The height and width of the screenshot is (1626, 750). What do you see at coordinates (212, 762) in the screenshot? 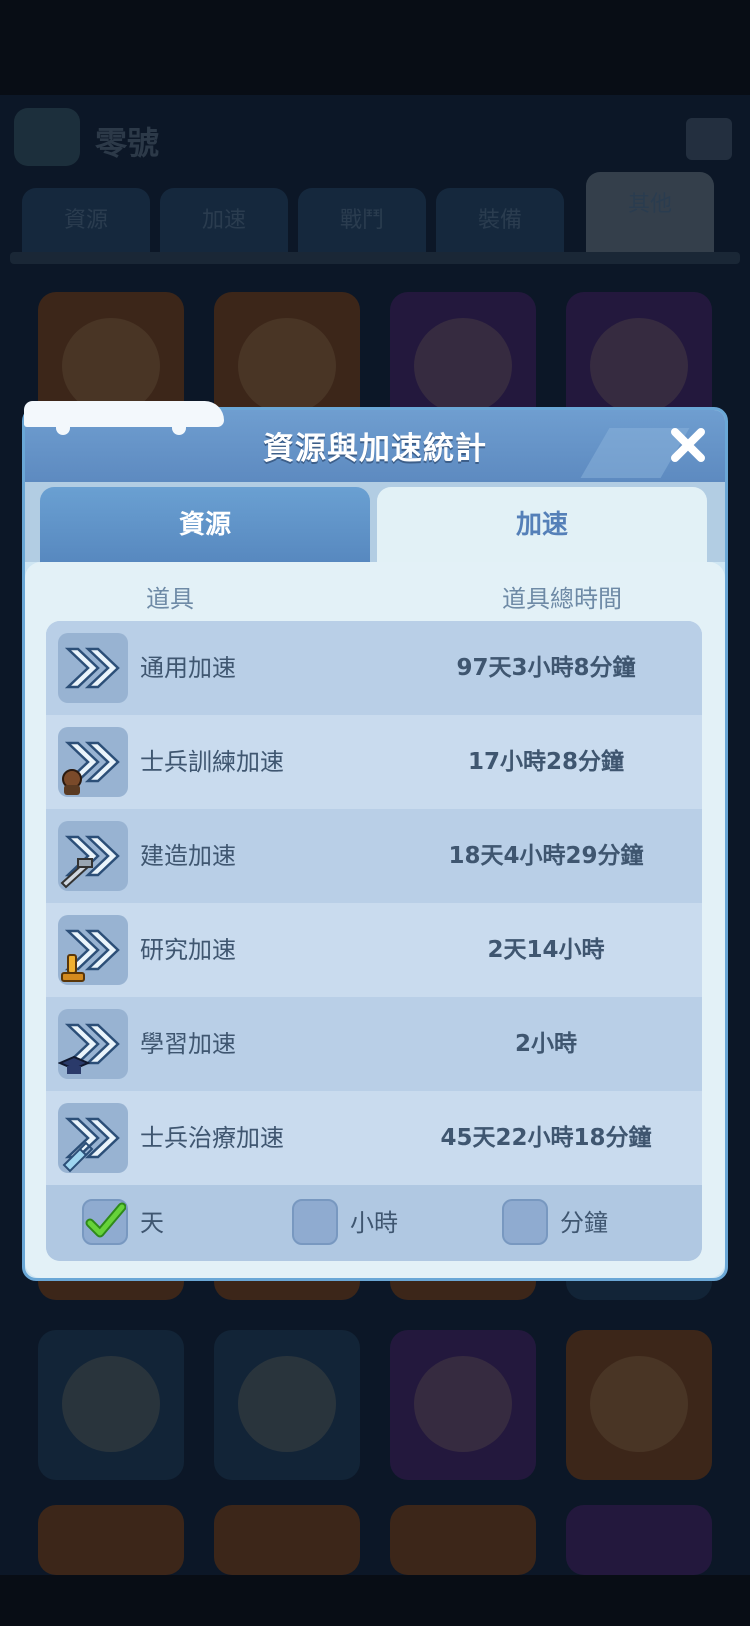
I see `item-name: 士兵訓練加速` at bounding box center [212, 762].